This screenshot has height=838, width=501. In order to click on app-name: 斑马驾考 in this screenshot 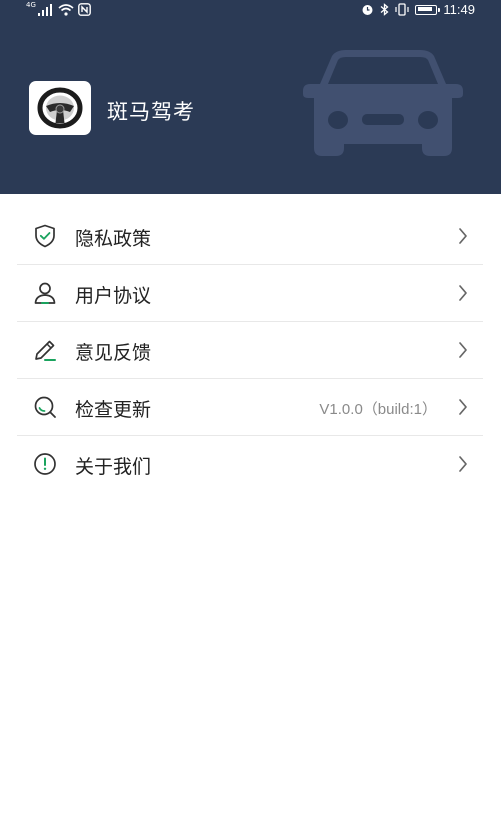, I will do `click(151, 112)`.